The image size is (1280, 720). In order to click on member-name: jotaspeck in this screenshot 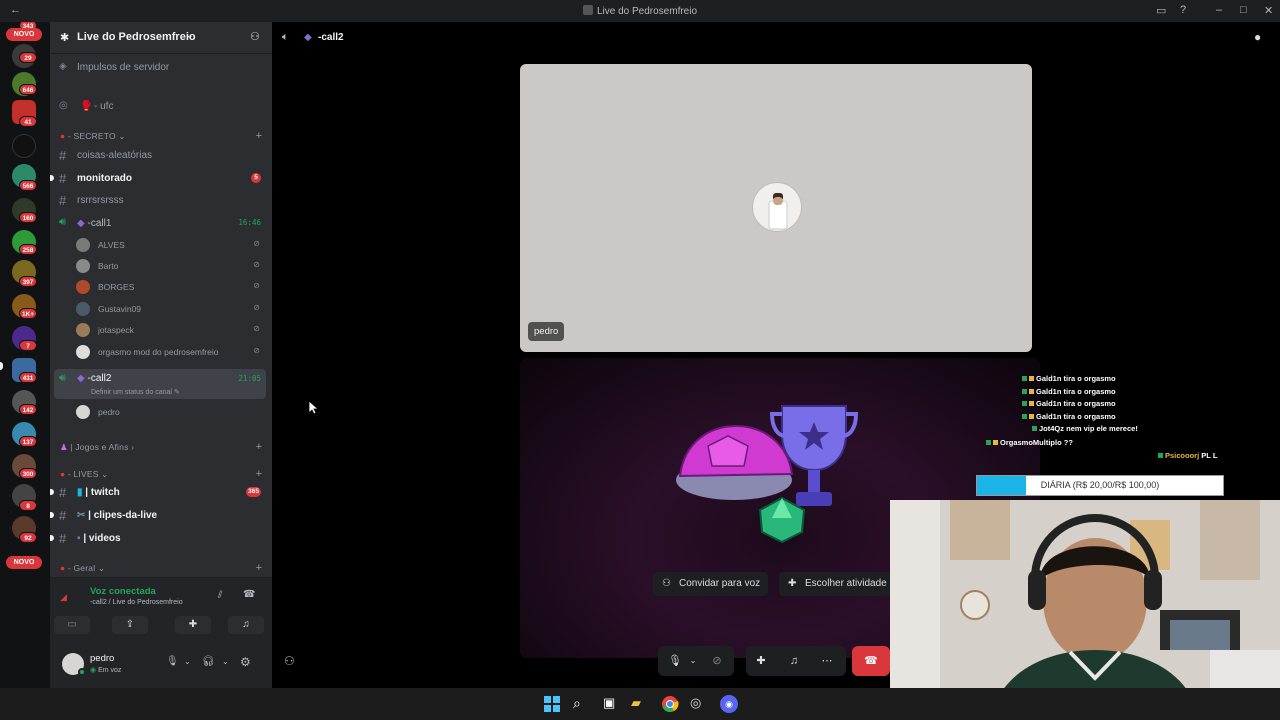, I will do `click(116, 330)`.